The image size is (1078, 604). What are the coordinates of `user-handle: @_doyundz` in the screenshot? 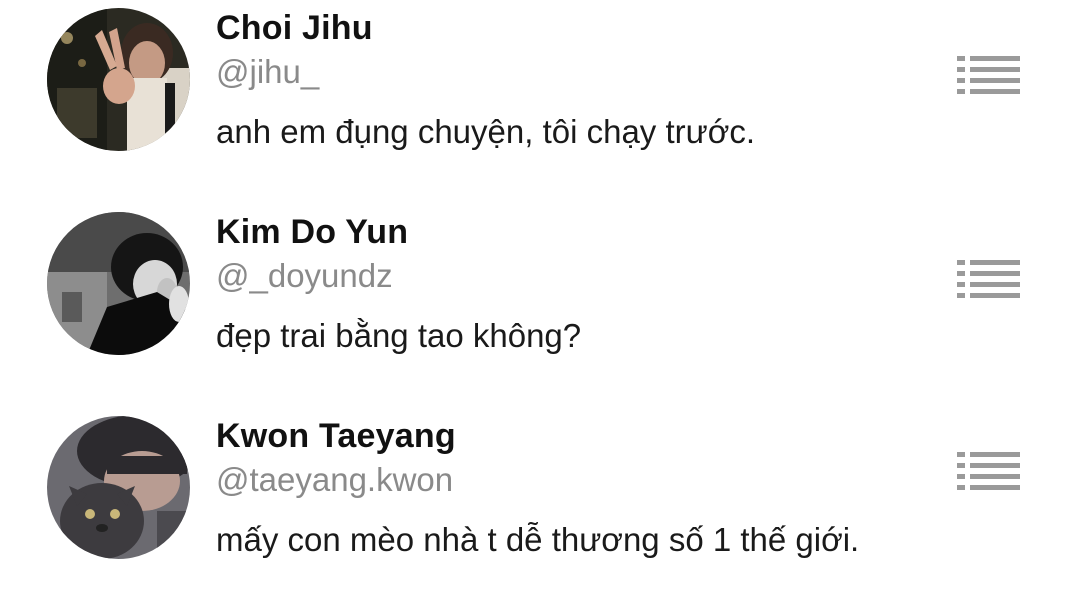 It's located at (304, 276).